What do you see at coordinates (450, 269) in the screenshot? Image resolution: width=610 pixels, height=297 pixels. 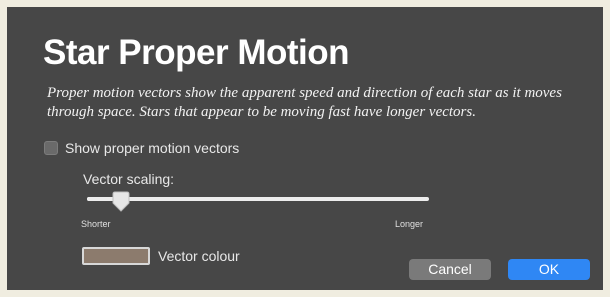 I see `cancel-button: Cancel` at bounding box center [450, 269].